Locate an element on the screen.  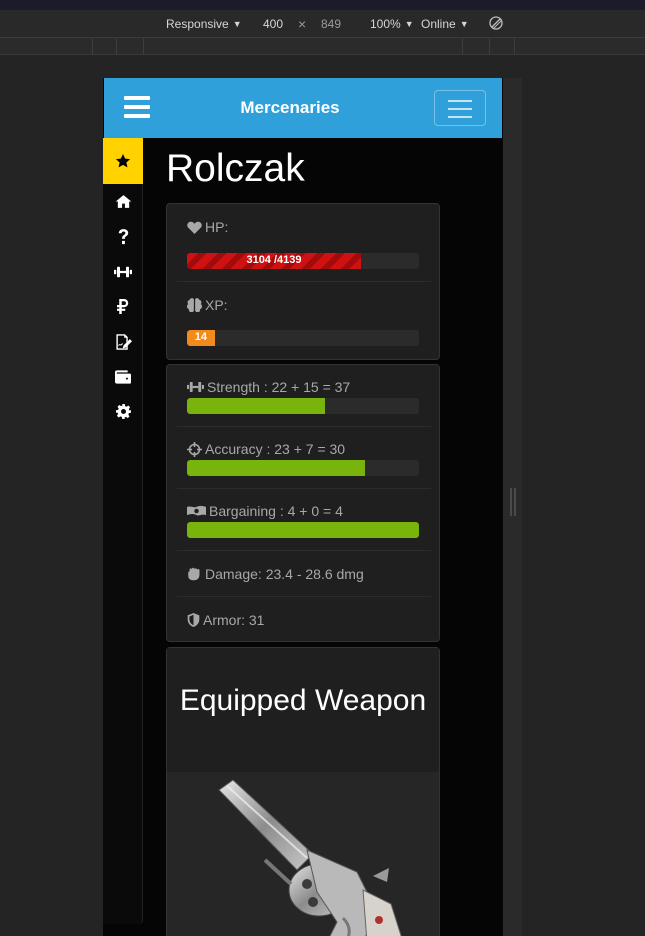
hp-bar-text: 3104 /4139 is located at coordinates (274, 260).